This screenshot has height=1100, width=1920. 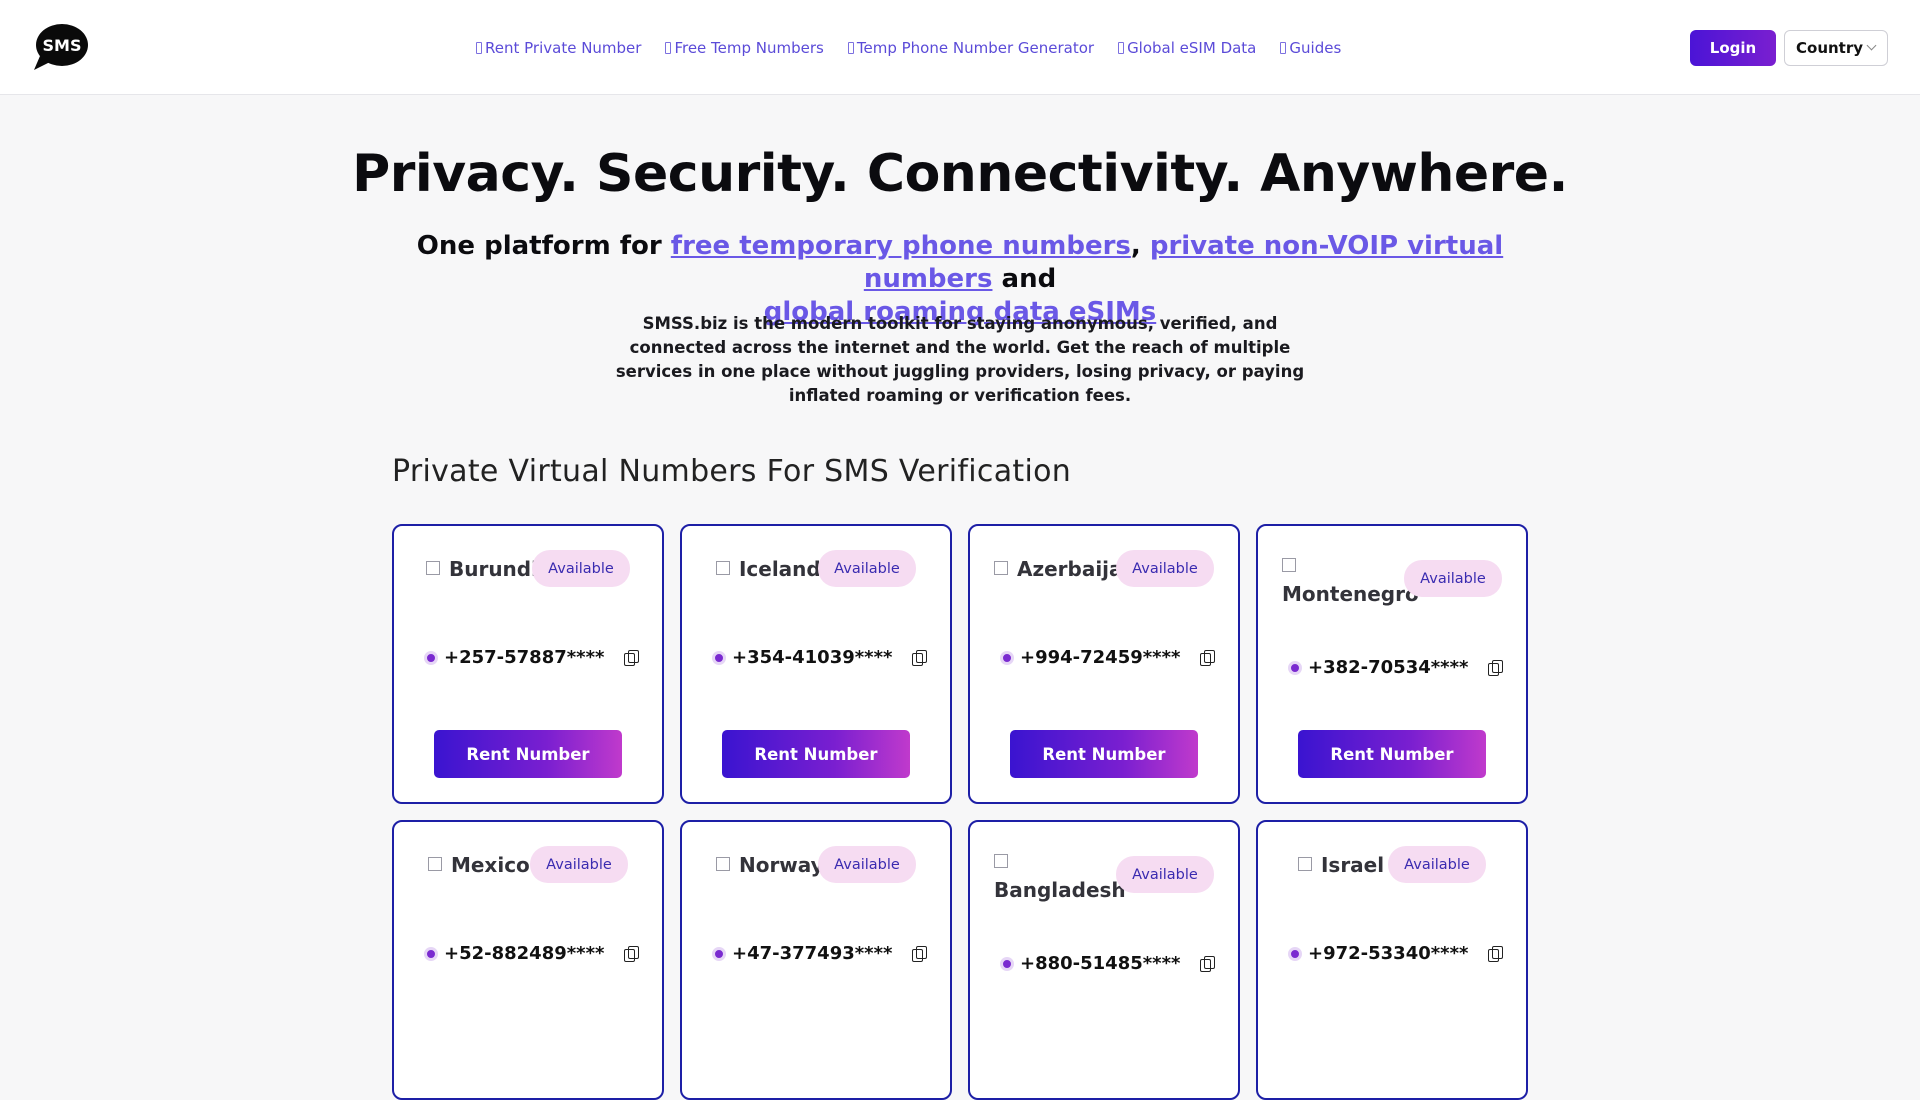 I want to click on phone-number: +994-72459****, so click(x=1100, y=657).